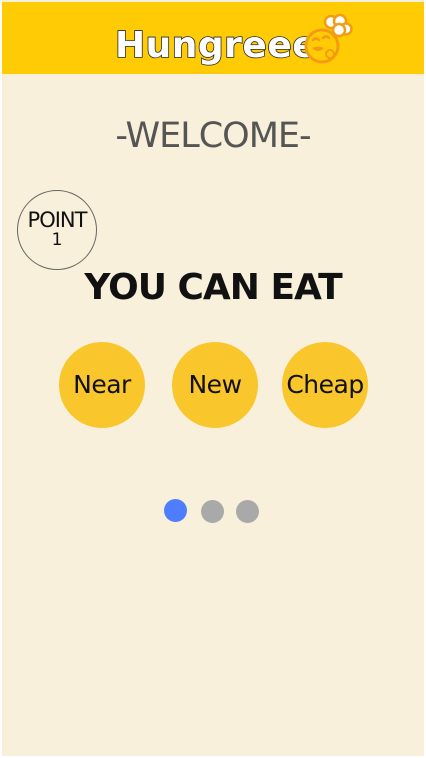 The image size is (426, 758). I want to click on point-badge: POINT 1, so click(57, 230).